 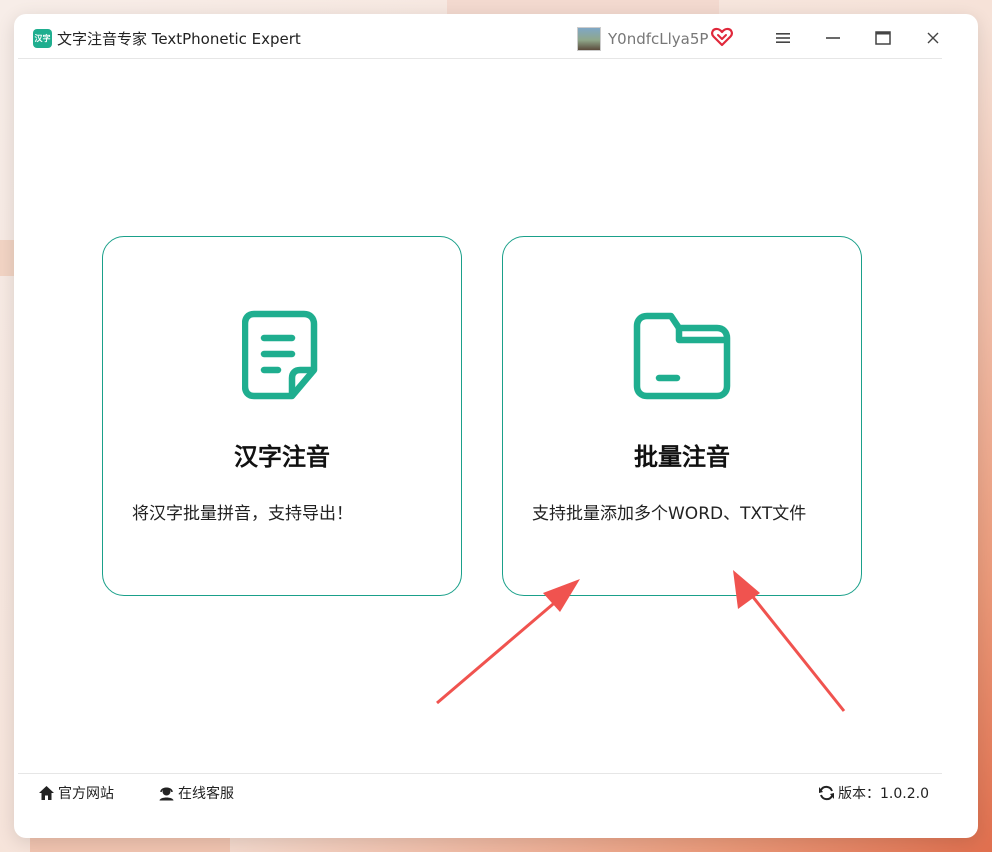 What do you see at coordinates (179, 39) in the screenshot?
I see `app-title: 文字注音专家 TextPhonetic Expert` at bounding box center [179, 39].